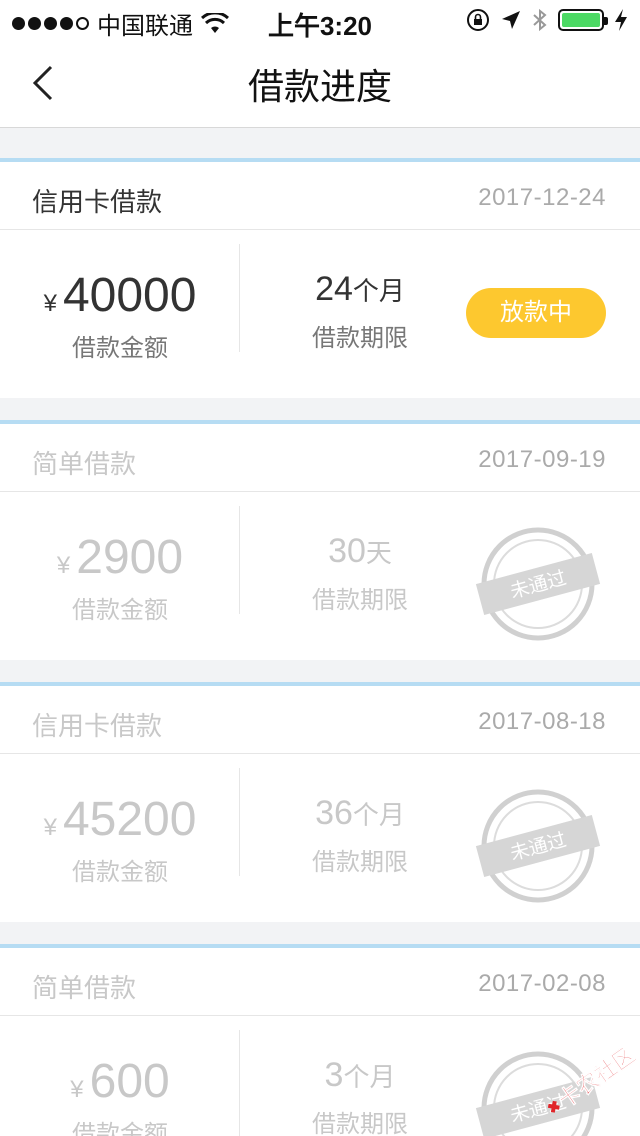 The width and height of the screenshot is (640, 1136). I want to click on loan-date: 2017-12-24, so click(542, 197).